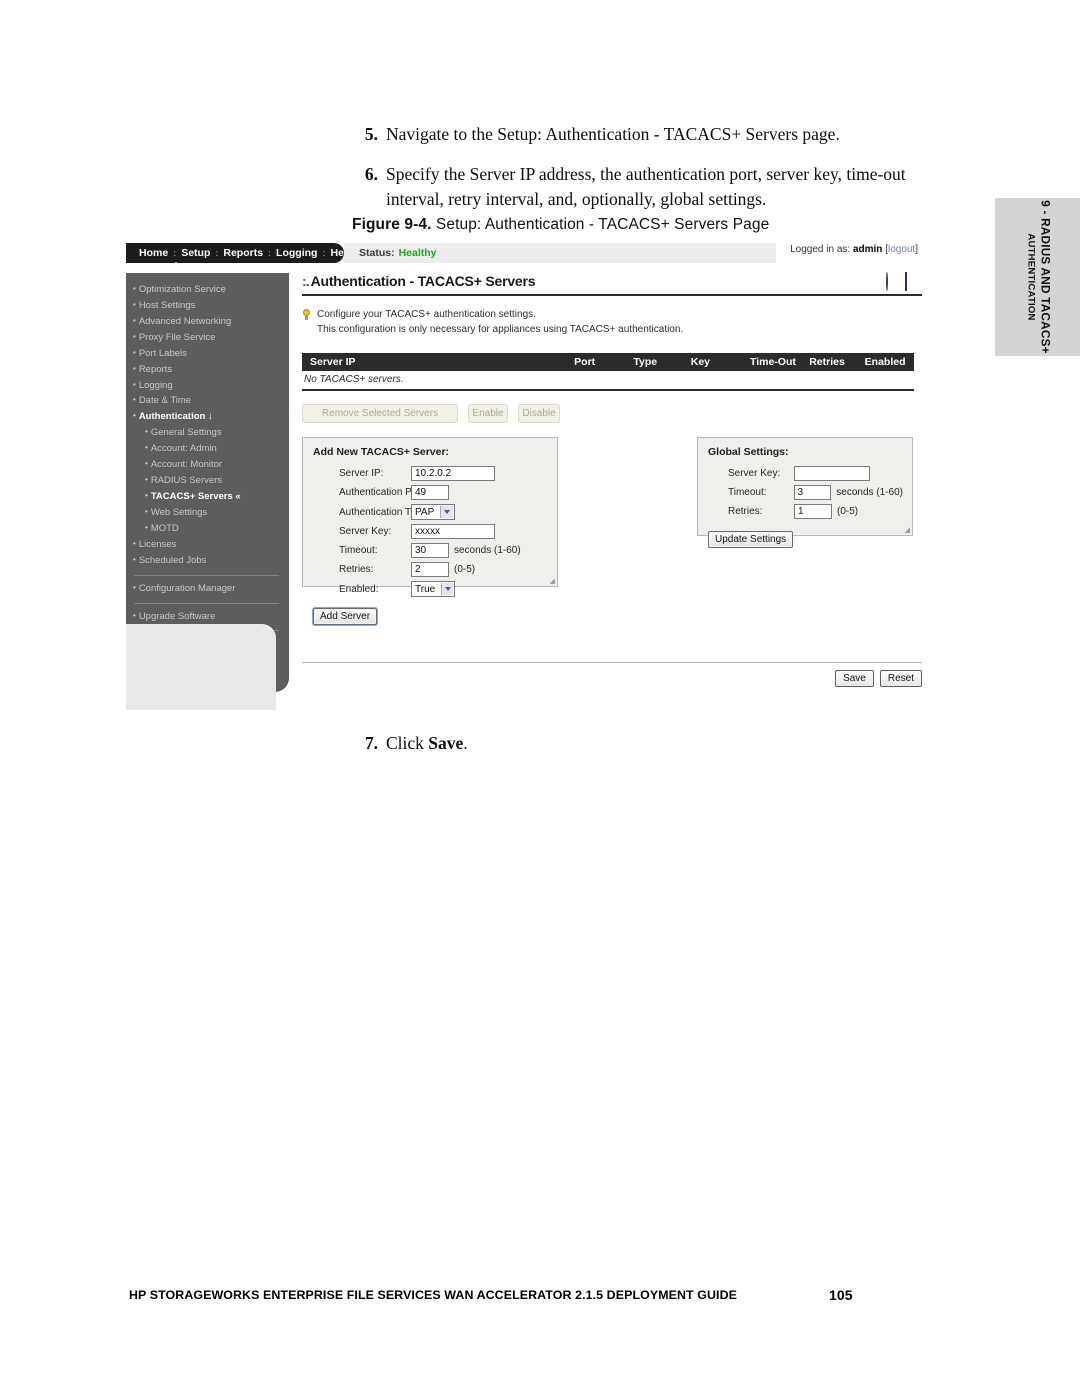  Describe the element at coordinates (453, 473) in the screenshot. I see `server-ip-input: 10.2.0.2` at that location.